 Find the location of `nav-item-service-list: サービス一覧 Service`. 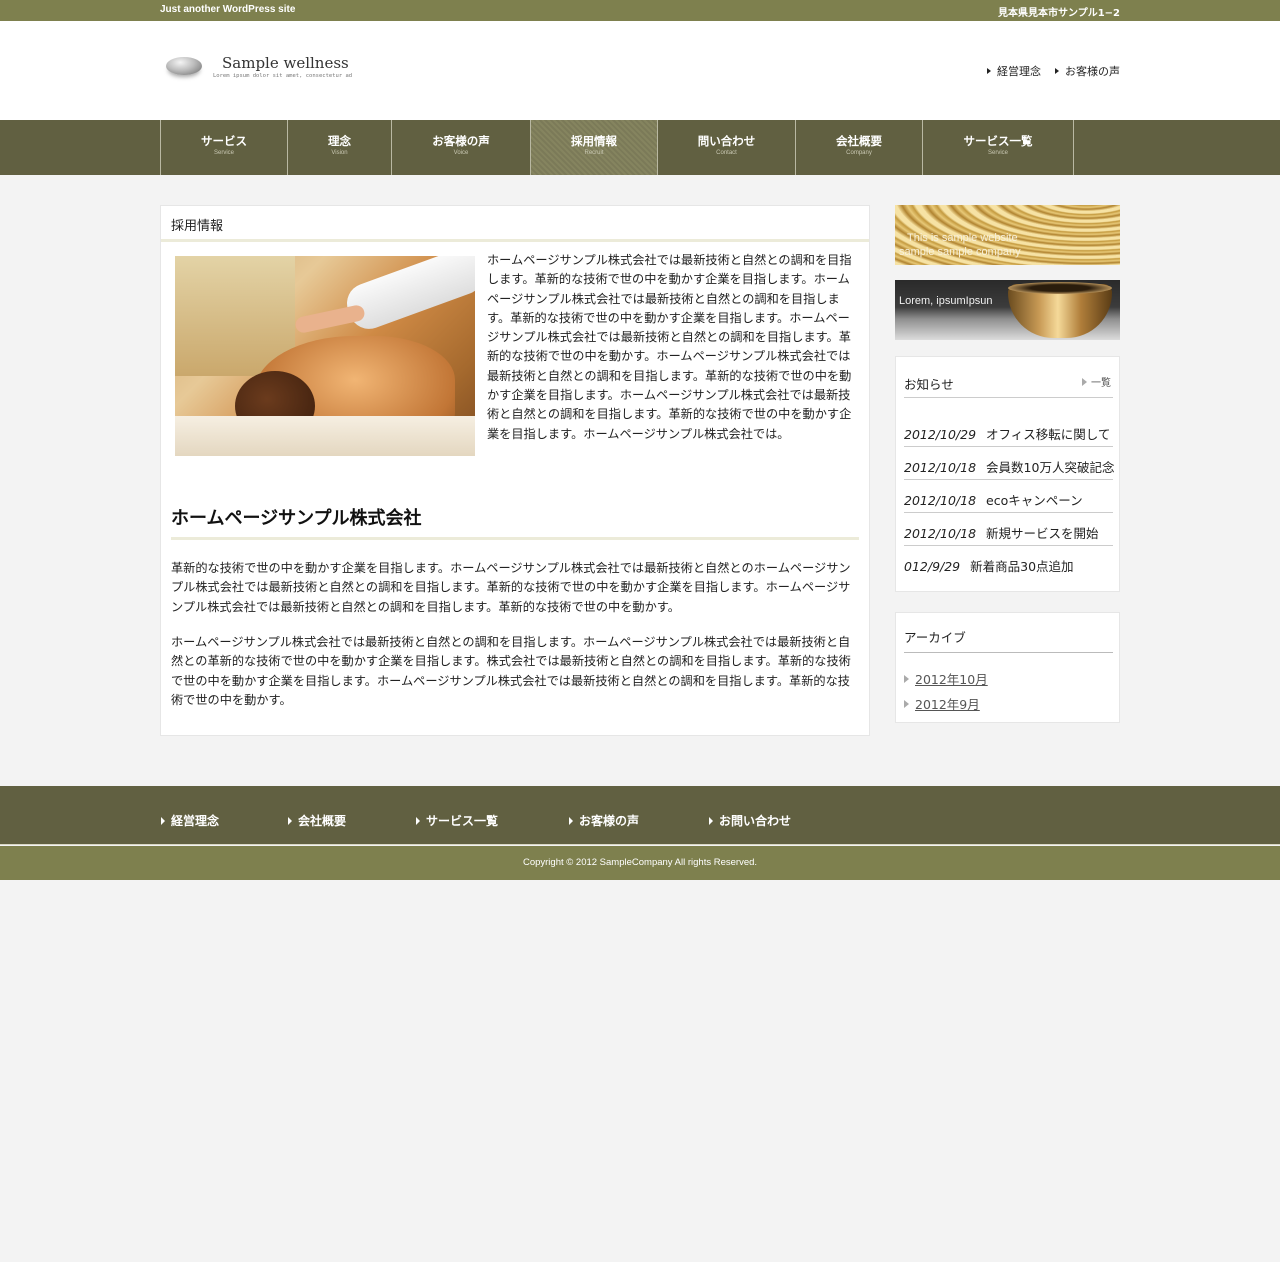

nav-item-service-list: サービス一覧 Service is located at coordinates (998, 147).